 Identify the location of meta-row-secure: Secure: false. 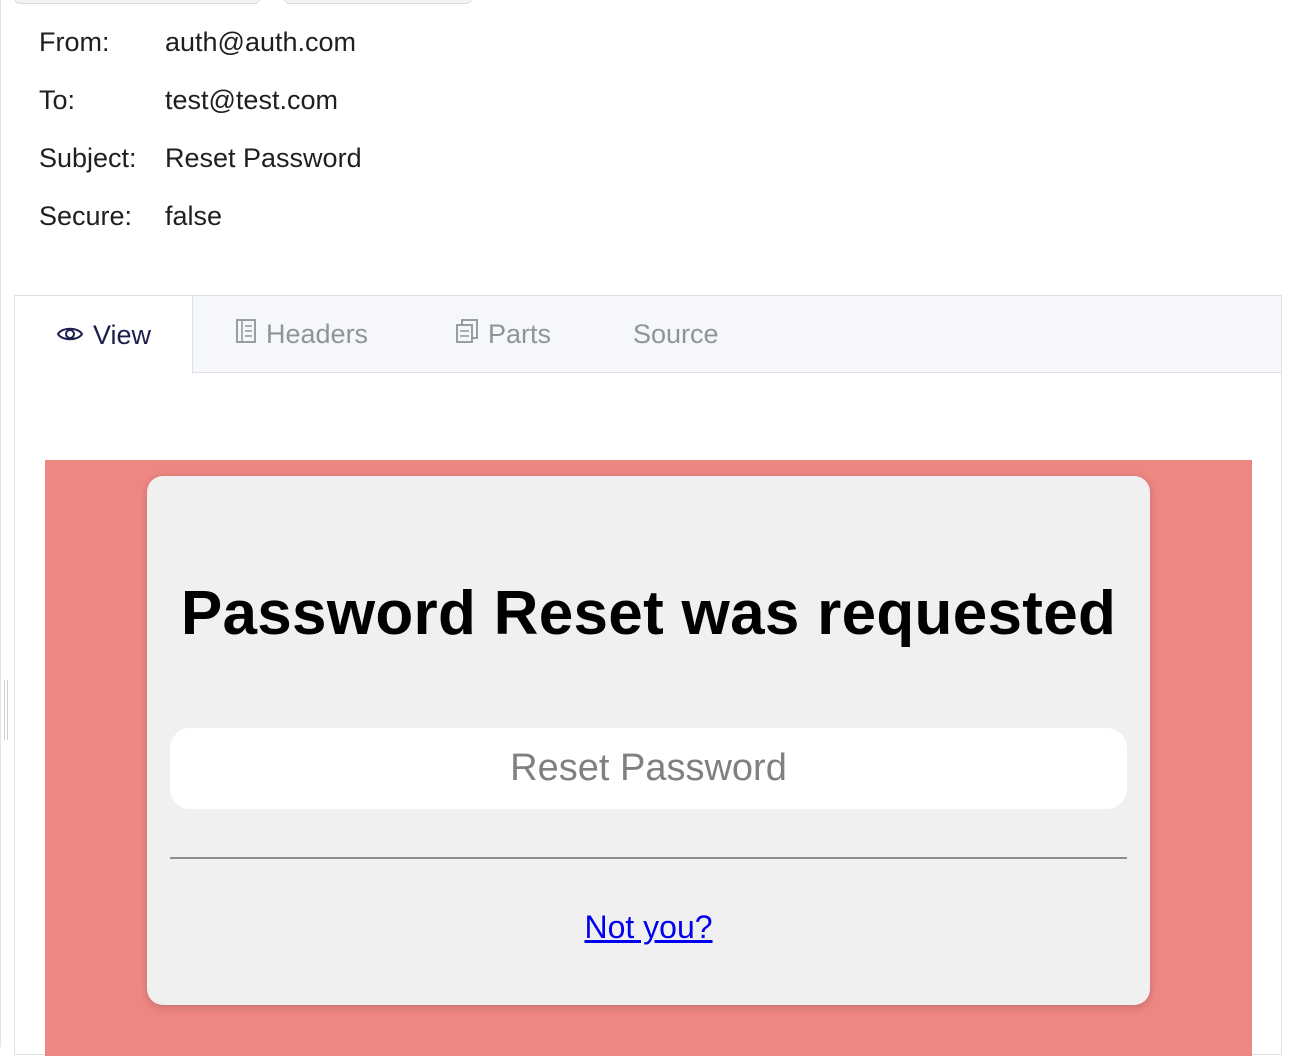
(200, 230).